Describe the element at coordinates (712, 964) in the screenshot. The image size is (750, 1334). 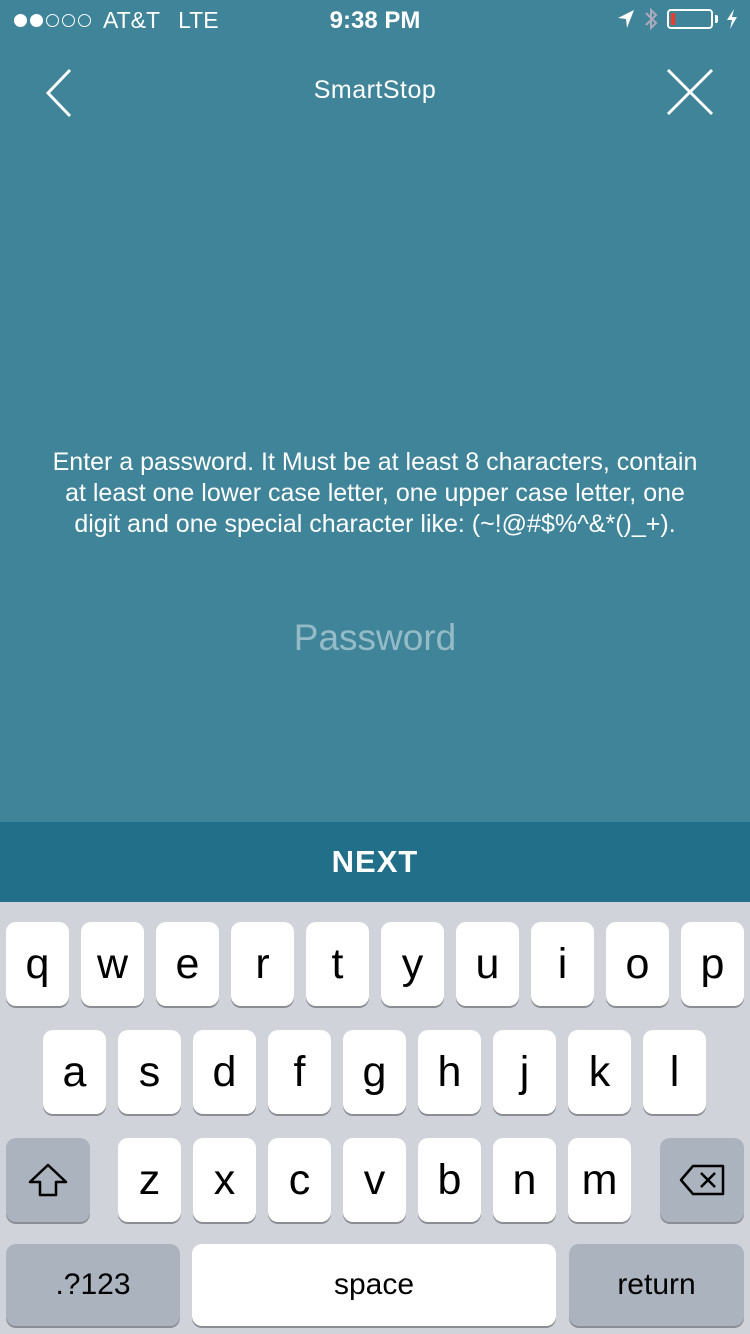
I see `key-p: p` at that location.